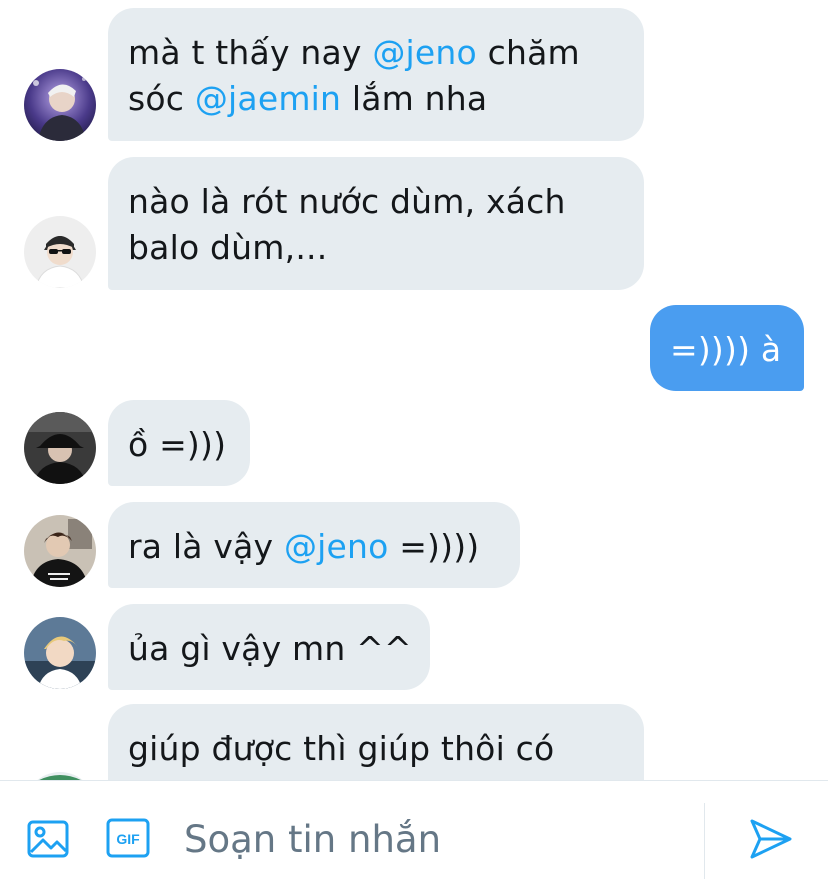 The image size is (828, 881). I want to click on message-line: ồ =))), so click(179, 445).